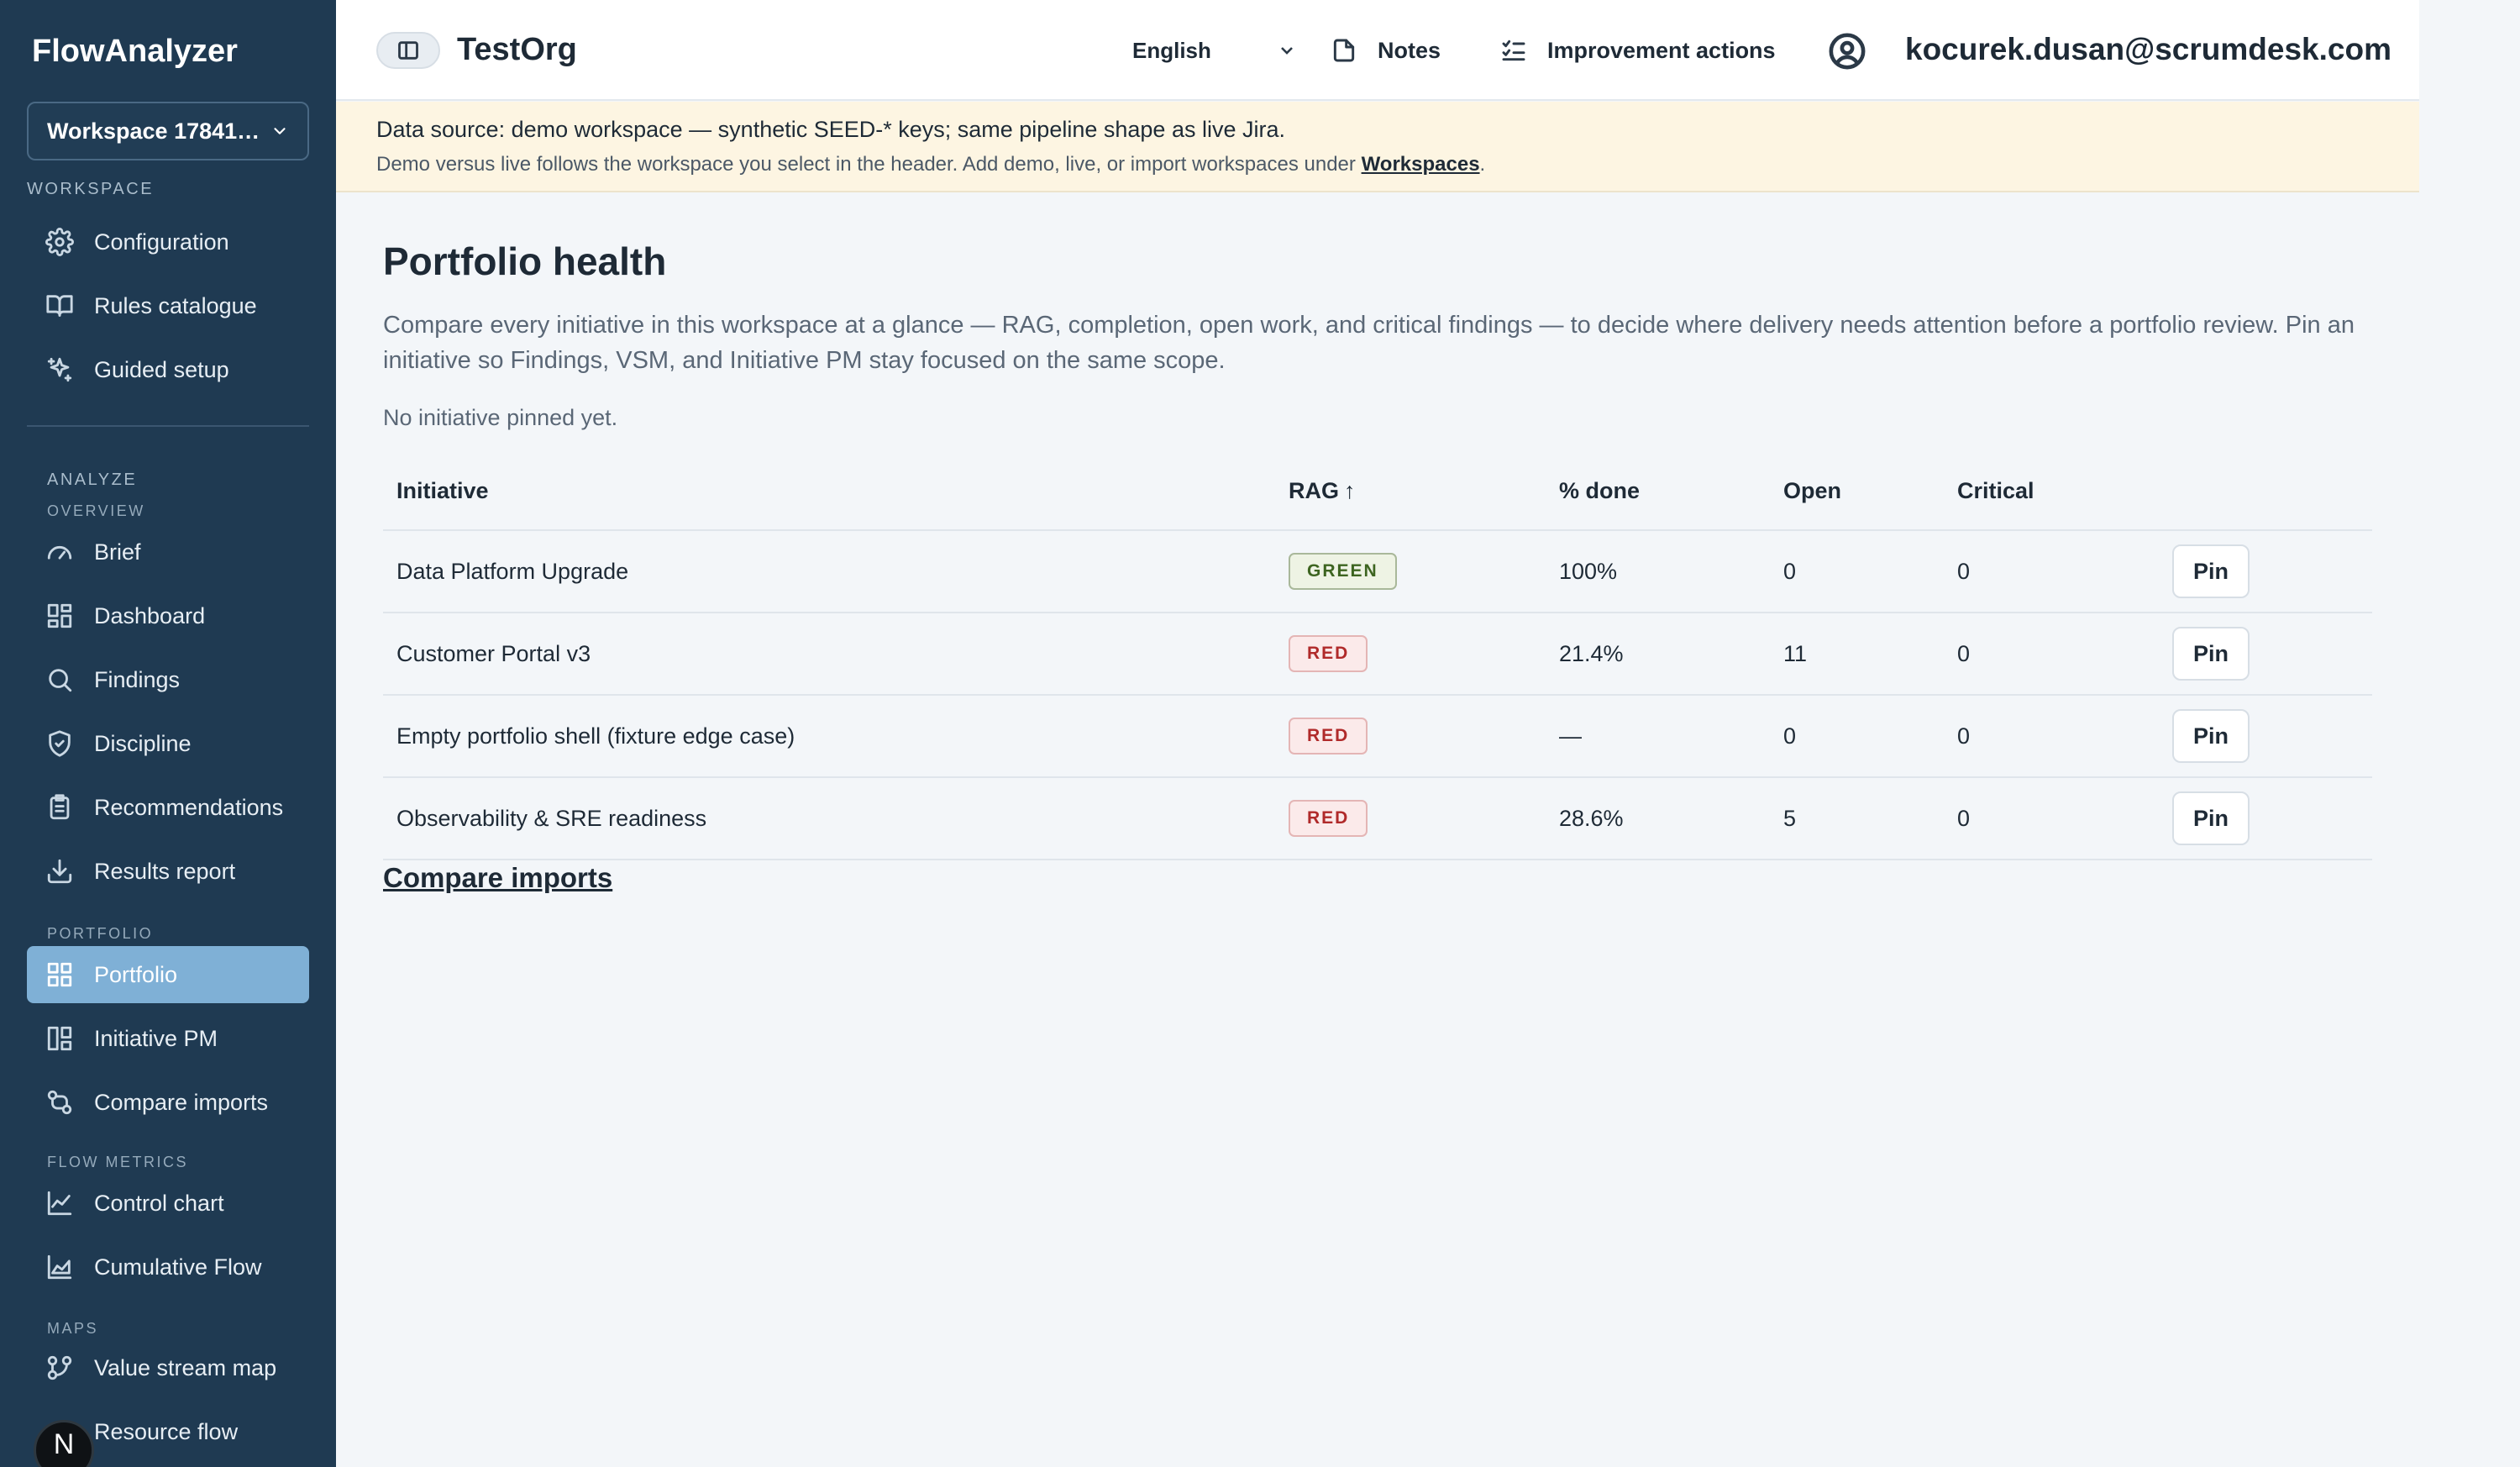 The height and width of the screenshot is (1467, 2520). What do you see at coordinates (168, 426) in the screenshot?
I see `sidebar-divider` at bounding box center [168, 426].